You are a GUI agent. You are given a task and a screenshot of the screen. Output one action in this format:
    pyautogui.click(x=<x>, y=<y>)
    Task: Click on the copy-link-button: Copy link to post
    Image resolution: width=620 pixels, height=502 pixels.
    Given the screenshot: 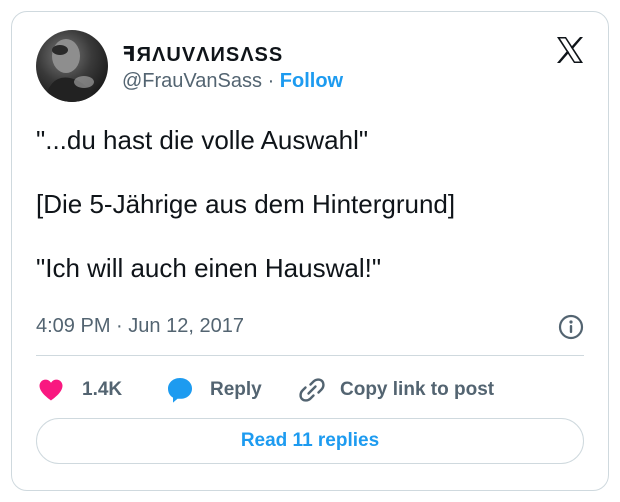 What is the action you would take?
    pyautogui.click(x=396, y=390)
    